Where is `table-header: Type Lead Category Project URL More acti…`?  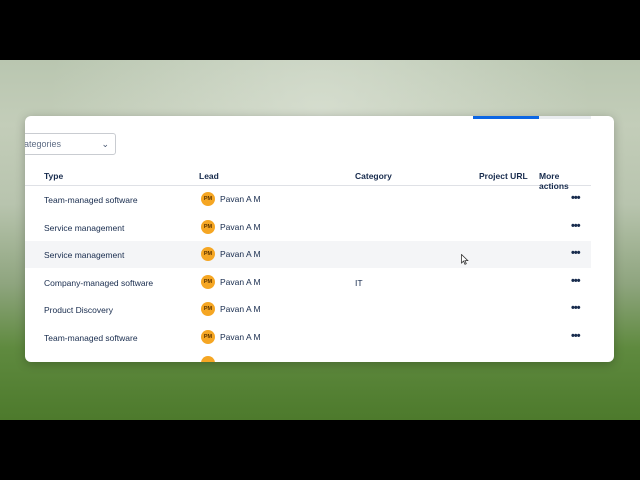
table-header: Type Lead Category Project URL More acti… is located at coordinates (308, 178).